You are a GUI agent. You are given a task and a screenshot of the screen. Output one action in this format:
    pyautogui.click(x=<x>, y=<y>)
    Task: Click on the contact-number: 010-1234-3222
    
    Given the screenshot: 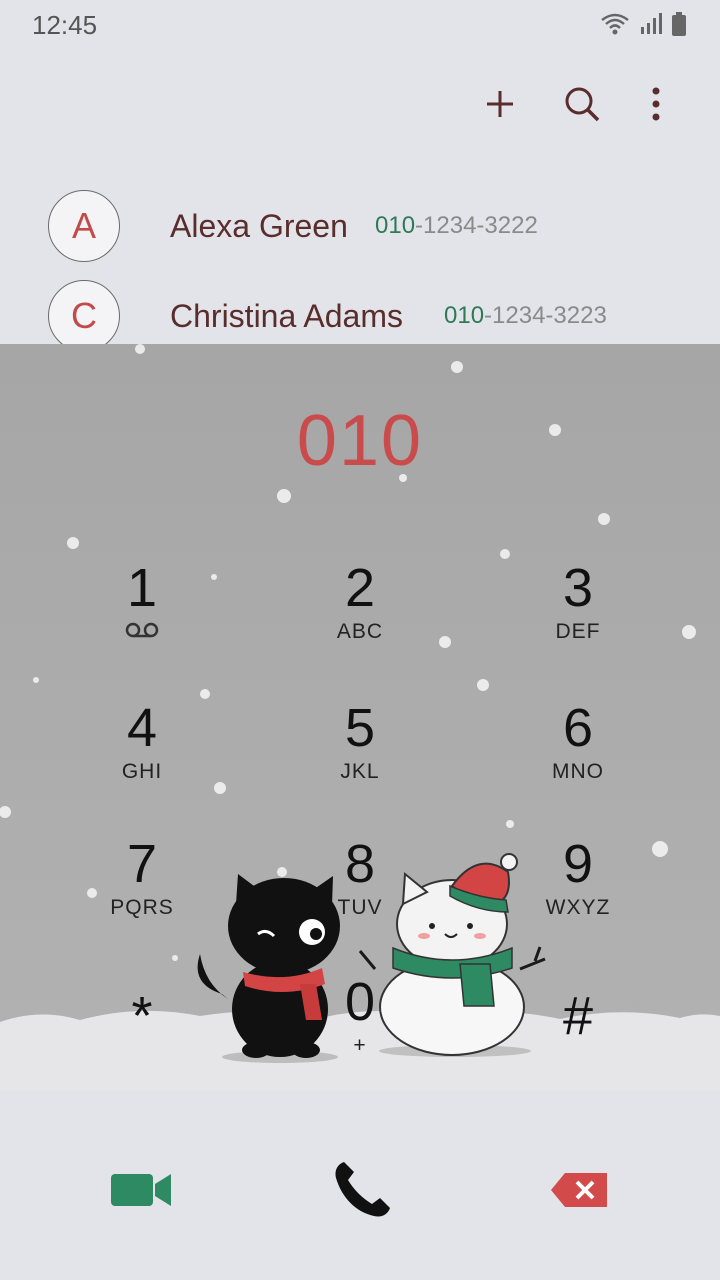 What is the action you would take?
    pyautogui.click(x=456, y=226)
    